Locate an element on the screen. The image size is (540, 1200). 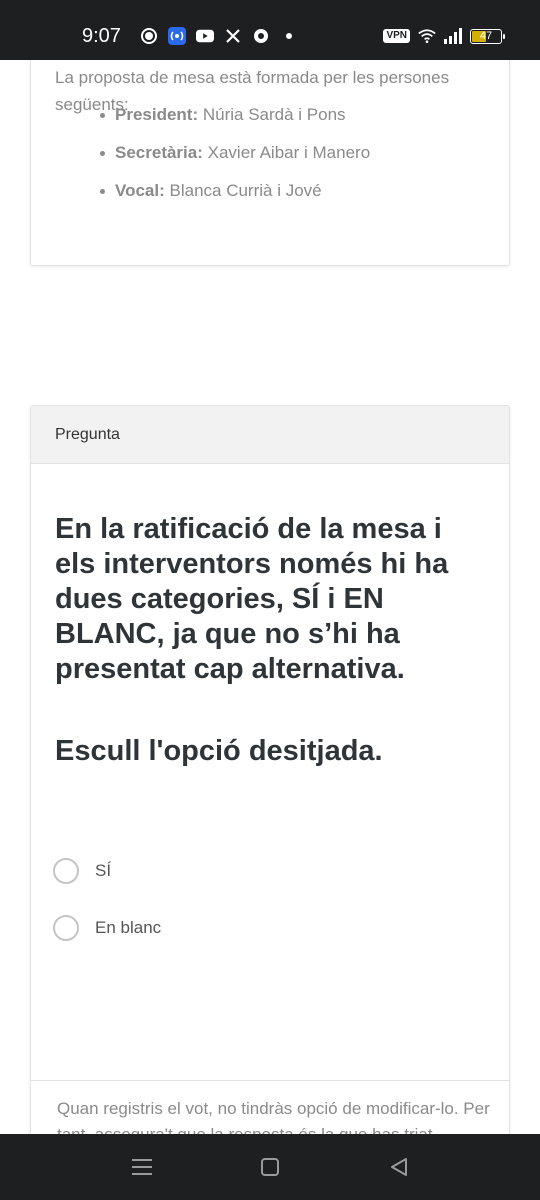
divider is located at coordinates (270, 1080).